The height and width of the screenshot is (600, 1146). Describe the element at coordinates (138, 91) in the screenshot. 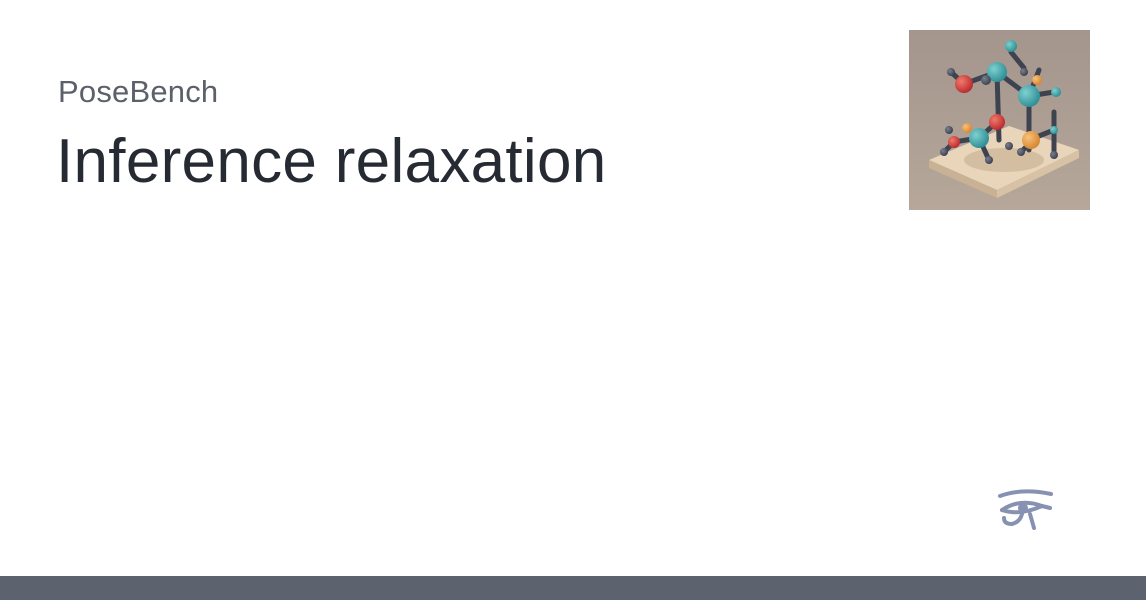

I see `site-name: PoseBench` at that location.